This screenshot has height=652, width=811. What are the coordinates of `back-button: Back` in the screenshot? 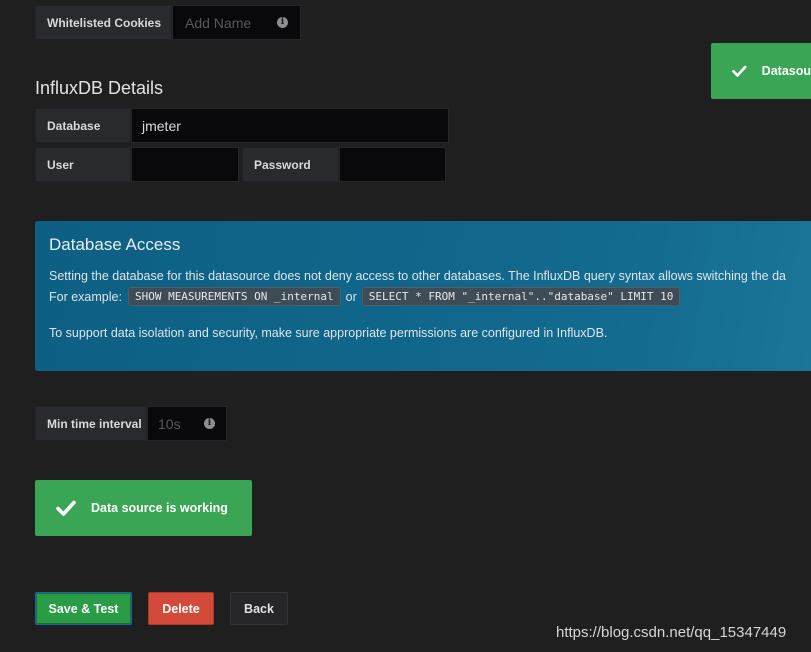 It's located at (259, 608).